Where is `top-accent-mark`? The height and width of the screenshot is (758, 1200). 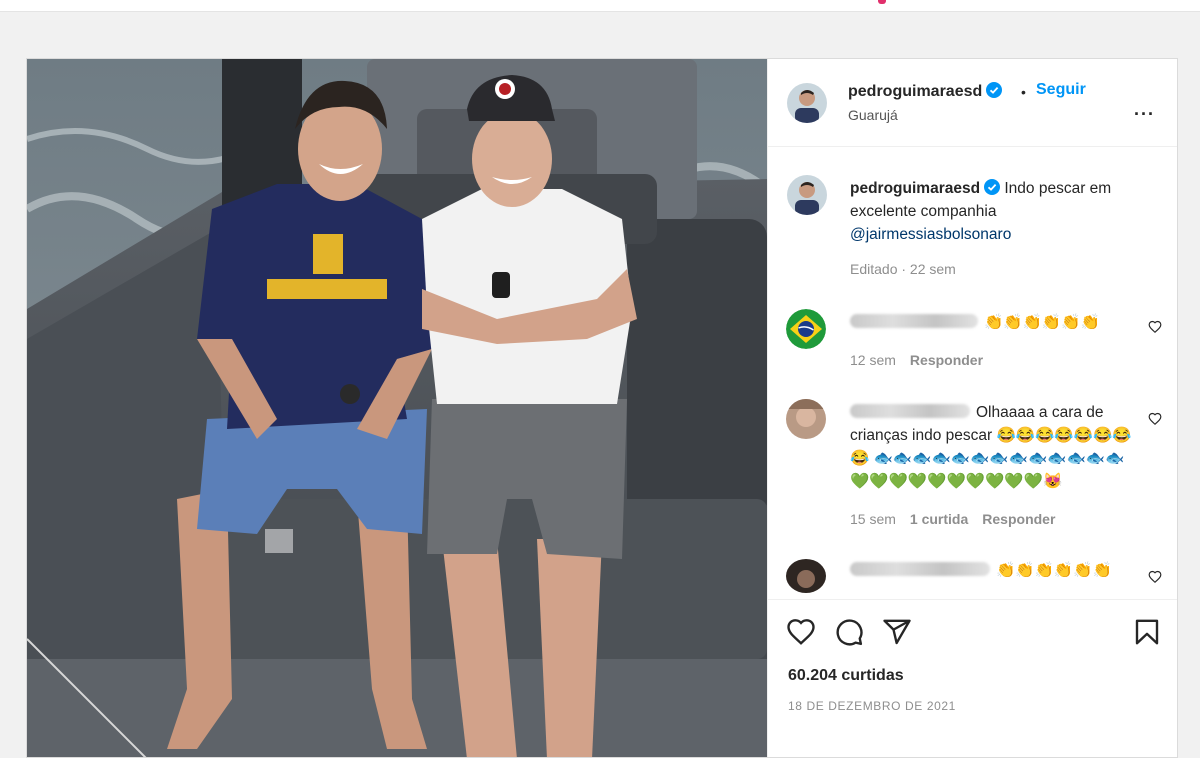
top-accent-mark is located at coordinates (882, 2).